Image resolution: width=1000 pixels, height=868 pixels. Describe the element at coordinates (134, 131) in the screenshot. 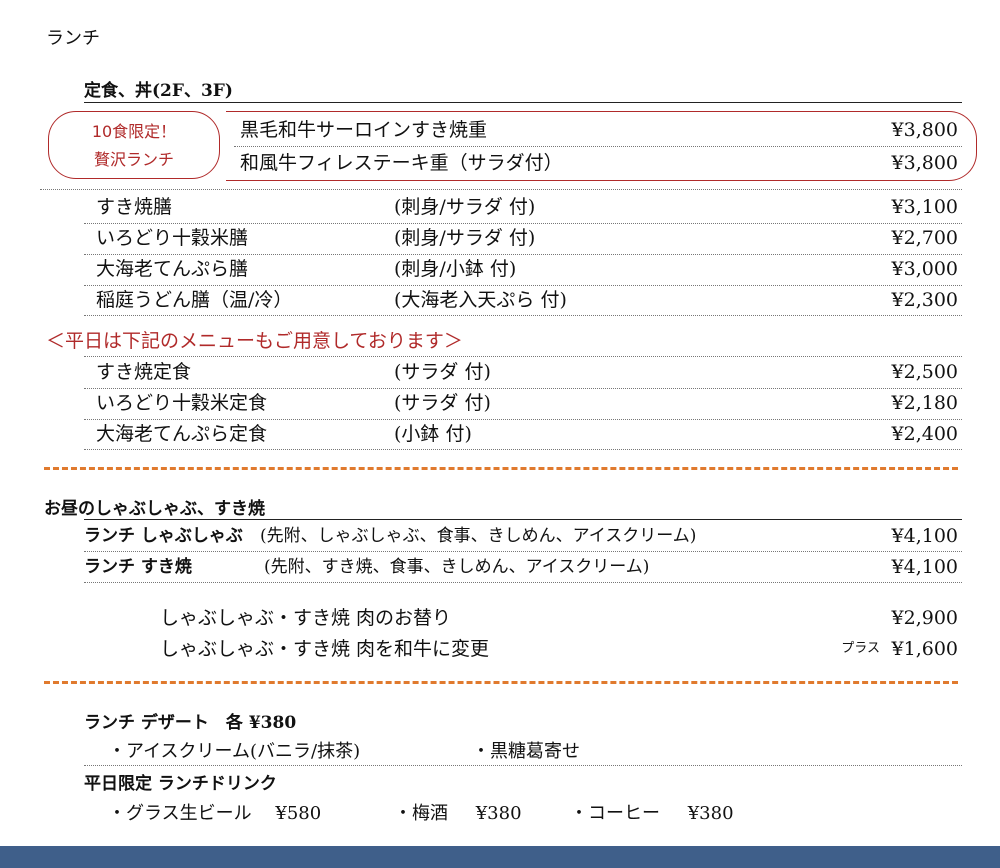

I see `callout-line1: 10食限定！` at that location.